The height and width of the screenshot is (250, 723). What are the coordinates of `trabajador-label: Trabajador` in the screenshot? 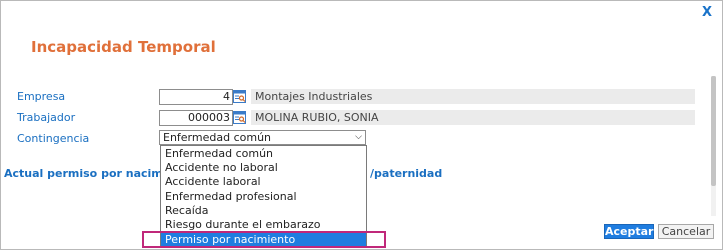 It's located at (46, 117).